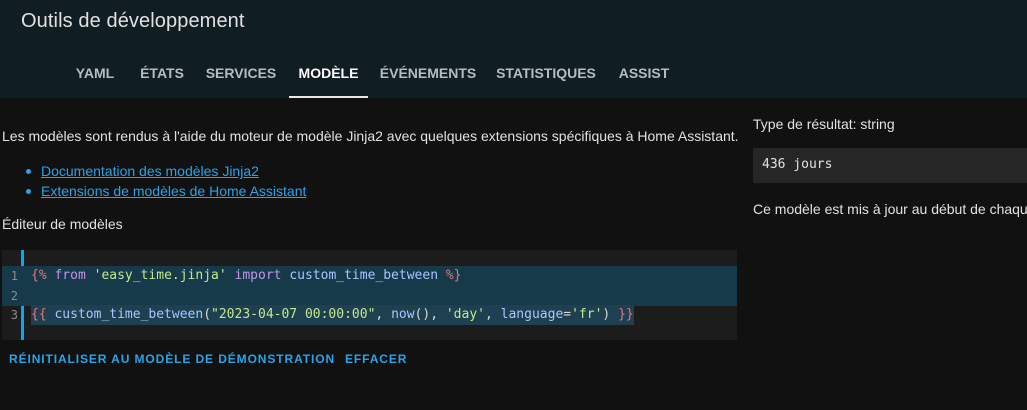  I want to click on line-number: 3, so click(14, 315).